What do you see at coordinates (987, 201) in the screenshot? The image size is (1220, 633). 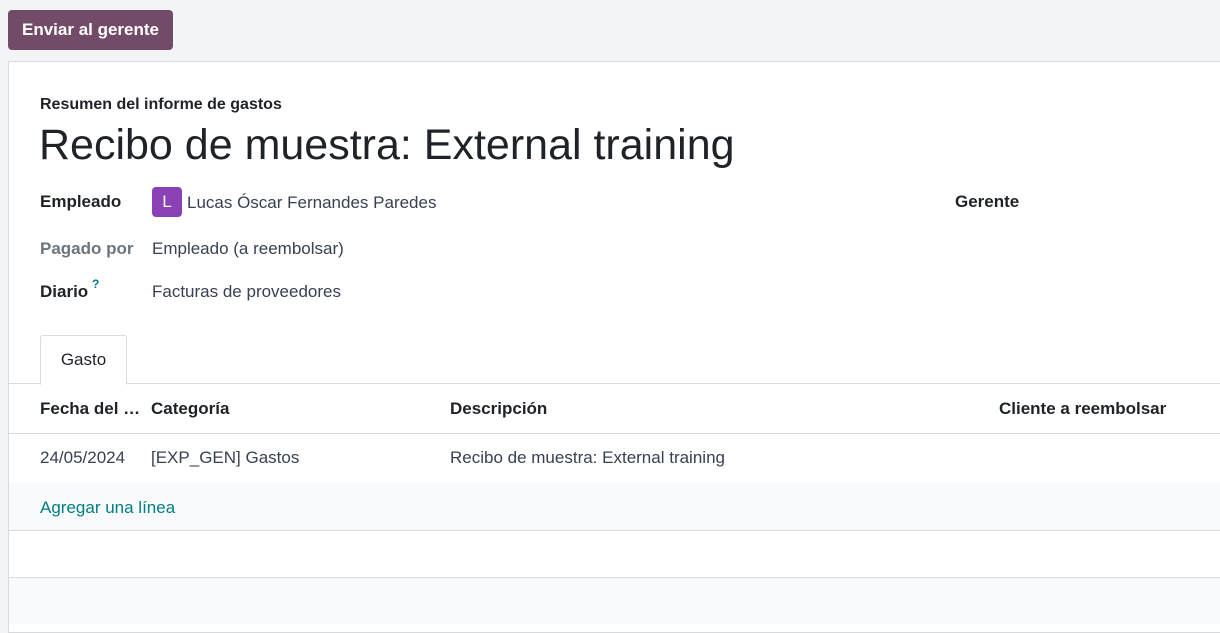 I see `manager-label: Gerente` at bounding box center [987, 201].